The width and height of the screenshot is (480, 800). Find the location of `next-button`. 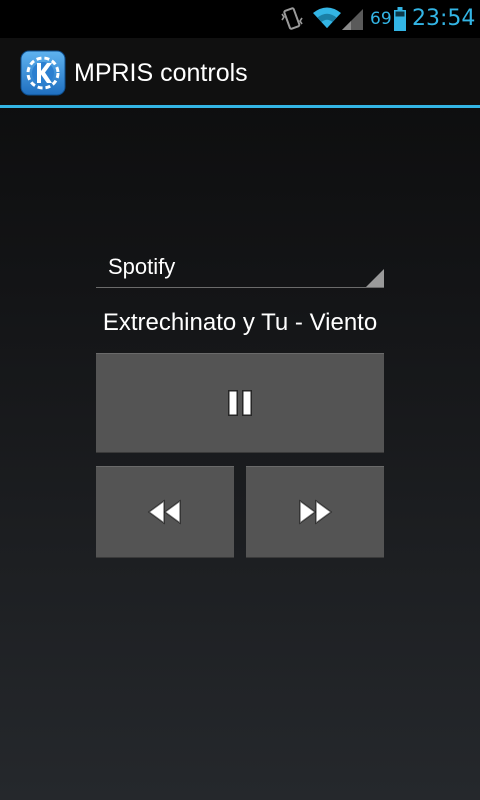

next-button is located at coordinates (315, 512).